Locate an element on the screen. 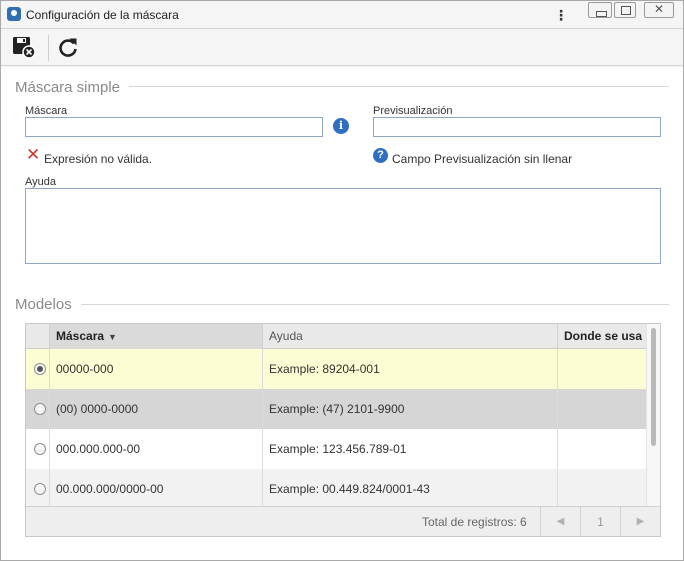  sort-desc-icon: ▼ is located at coordinates (112, 337).